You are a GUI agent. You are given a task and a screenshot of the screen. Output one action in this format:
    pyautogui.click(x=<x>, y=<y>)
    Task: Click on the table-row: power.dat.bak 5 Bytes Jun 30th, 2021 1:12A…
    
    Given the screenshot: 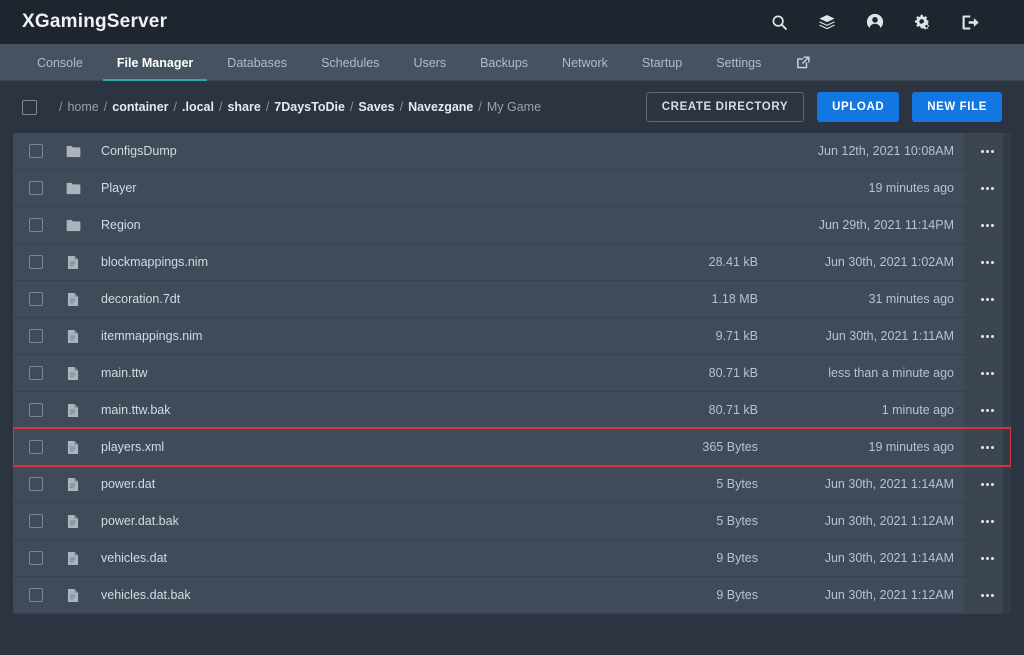 What is the action you would take?
    pyautogui.click(x=512, y=521)
    